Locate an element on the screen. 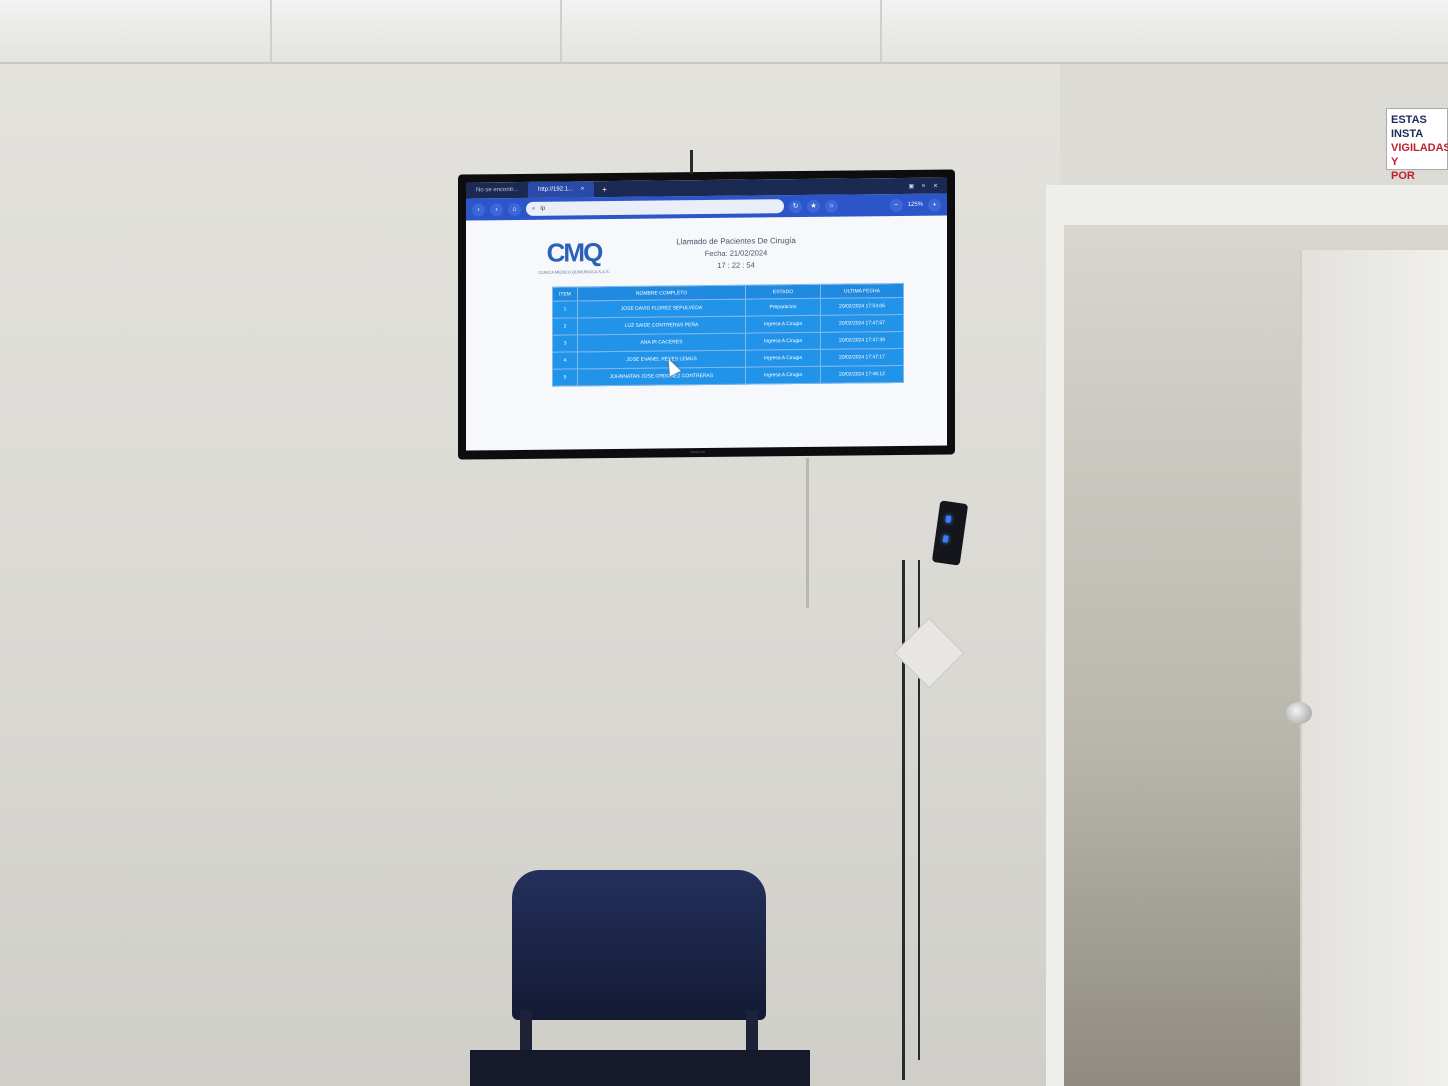  address-text: ip is located at coordinates (543, 208).